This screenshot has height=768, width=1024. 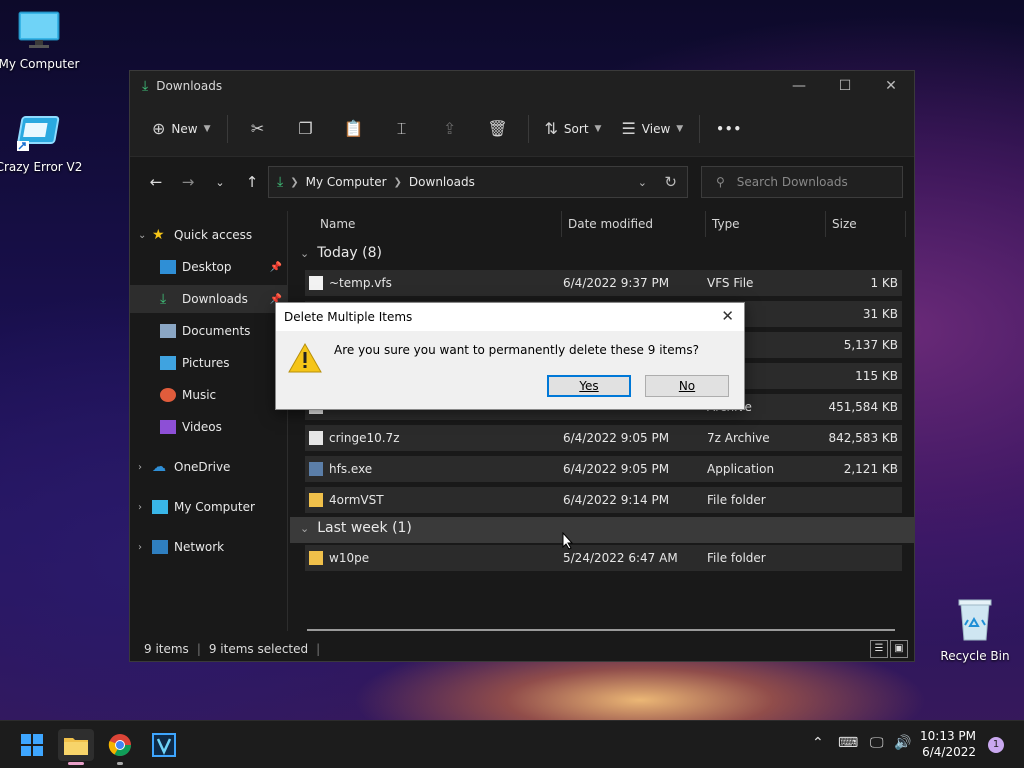 I want to click on monitor-icon, so click(x=42, y=31).